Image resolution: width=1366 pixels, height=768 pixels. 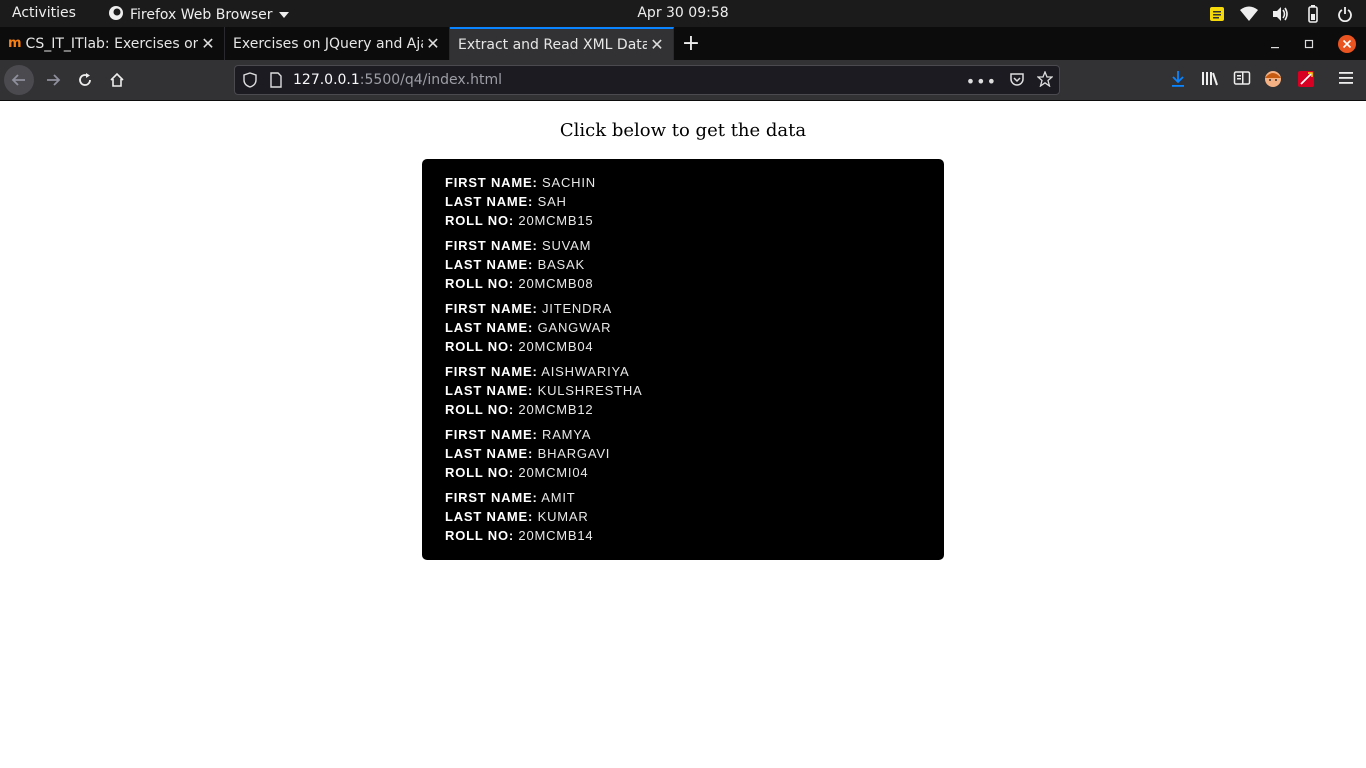 I want to click on minimize-icon, so click(x=1275, y=47).